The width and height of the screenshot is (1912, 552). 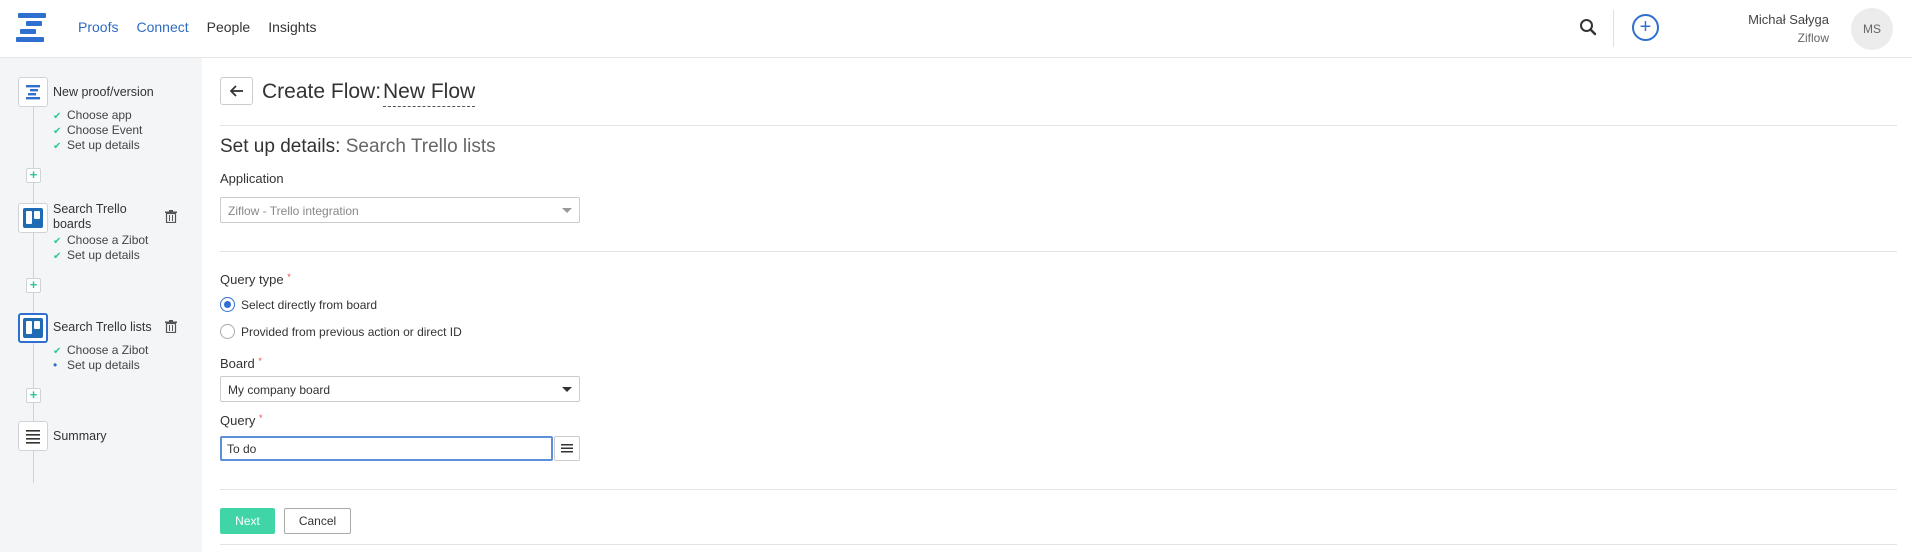 I want to click on back-button, so click(x=236, y=91).